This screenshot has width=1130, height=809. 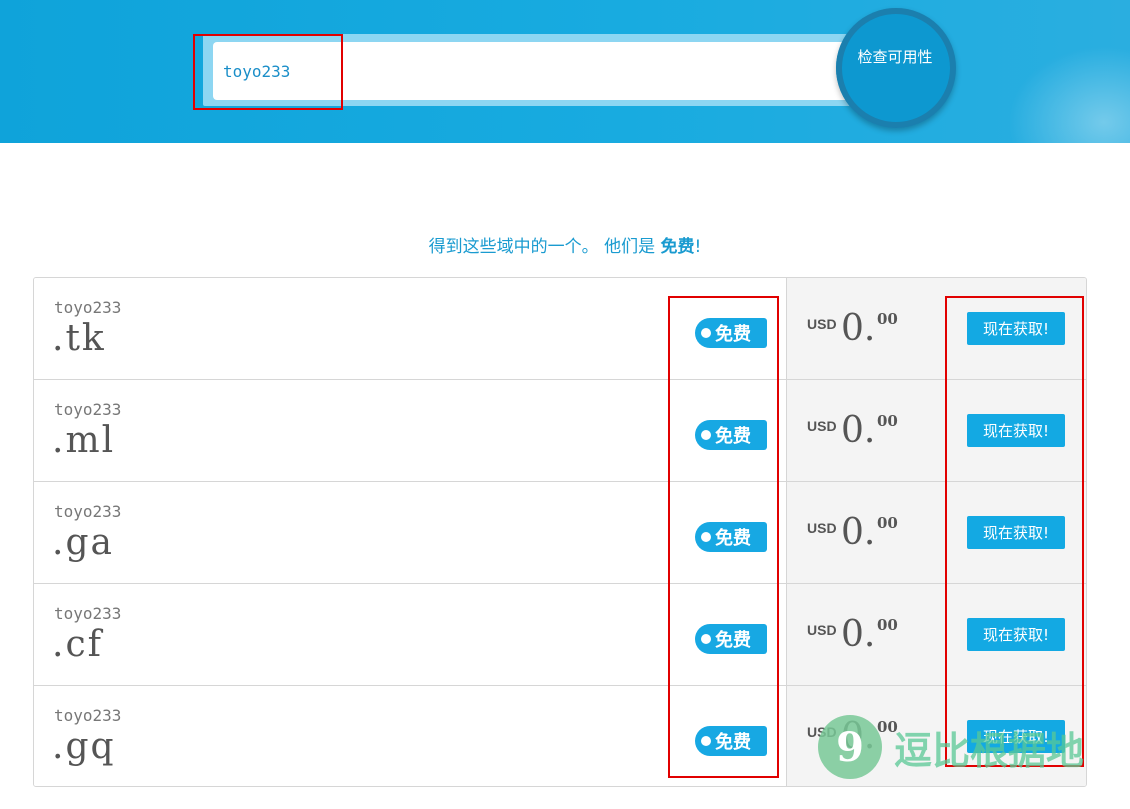 I want to click on domain-tld: .ml, so click(x=84, y=440).